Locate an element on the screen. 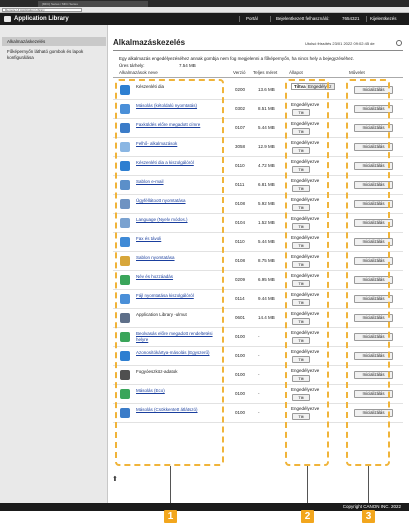 The width and height of the screenshot is (409, 528). callout-box-actions is located at coordinates (368, 272).